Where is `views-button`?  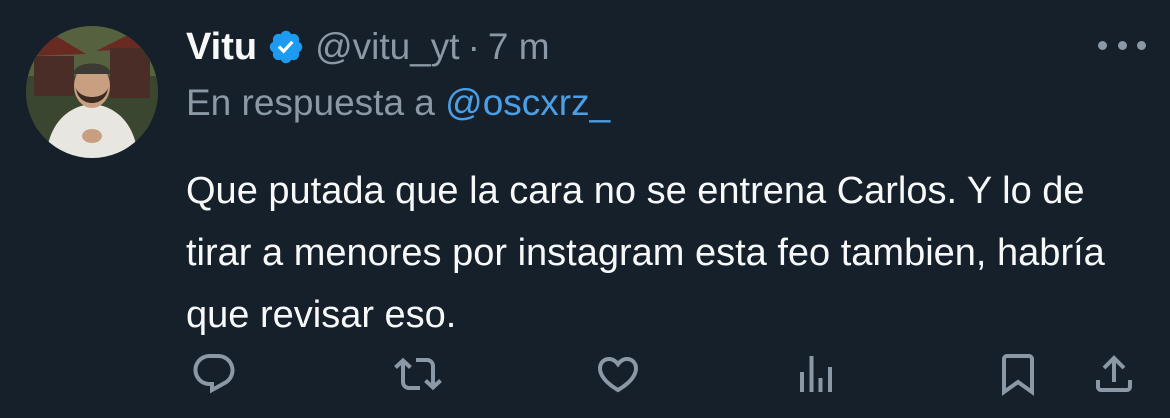 views-button is located at coordinates (816, 374).